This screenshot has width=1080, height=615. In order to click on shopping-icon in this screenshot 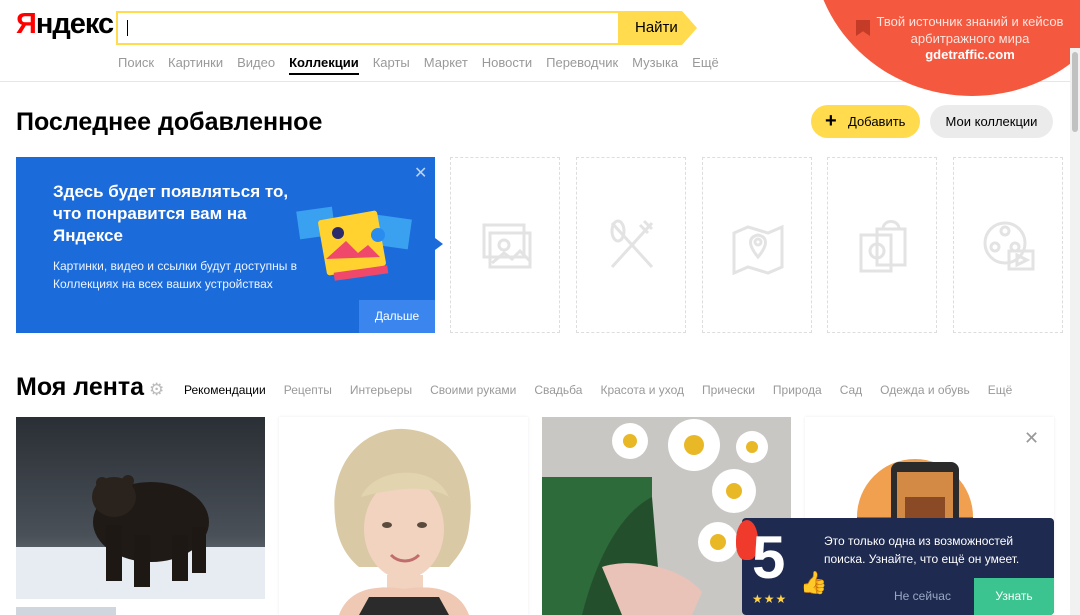, I will do `click(883, 246)`.